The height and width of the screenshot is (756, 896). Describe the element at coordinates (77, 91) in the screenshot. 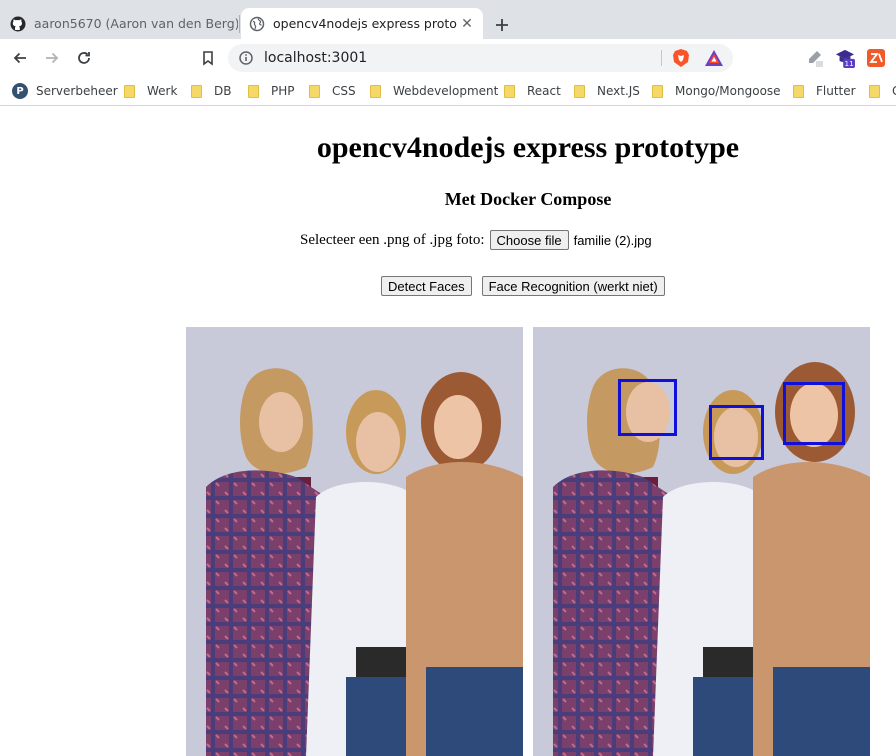

I see `bookmark-label: Serverbeheer` at that location.